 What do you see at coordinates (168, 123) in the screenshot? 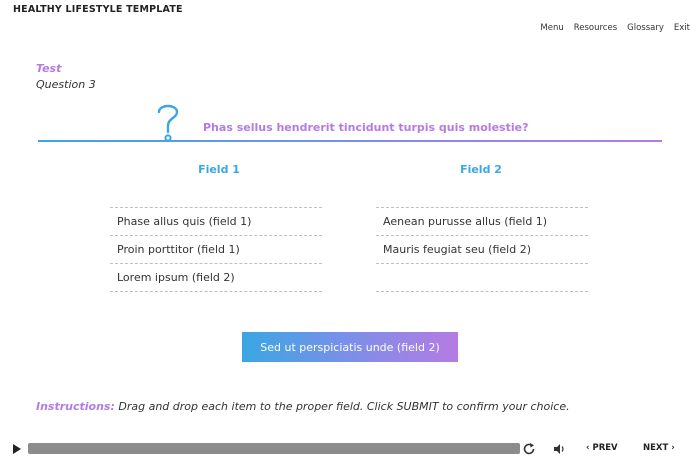
I see `question-mark-icon` at bounding box center [168, 123].